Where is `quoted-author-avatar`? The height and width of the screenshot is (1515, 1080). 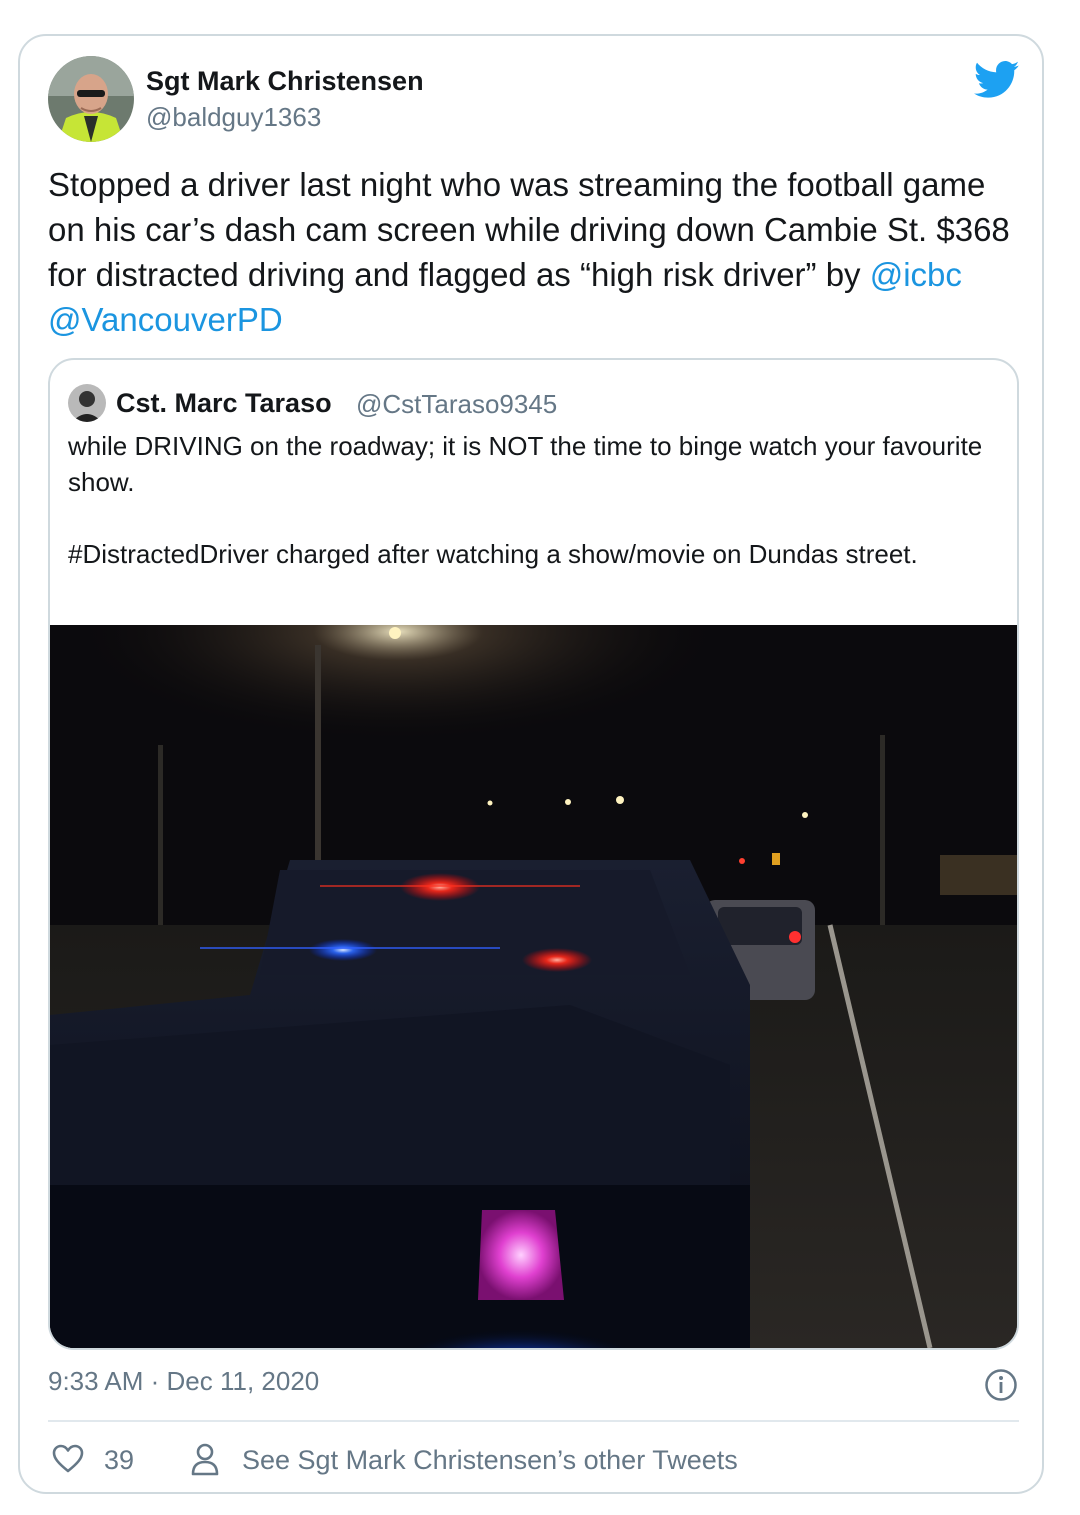 quoted-author-avatar is located at coordinates (87, 403).